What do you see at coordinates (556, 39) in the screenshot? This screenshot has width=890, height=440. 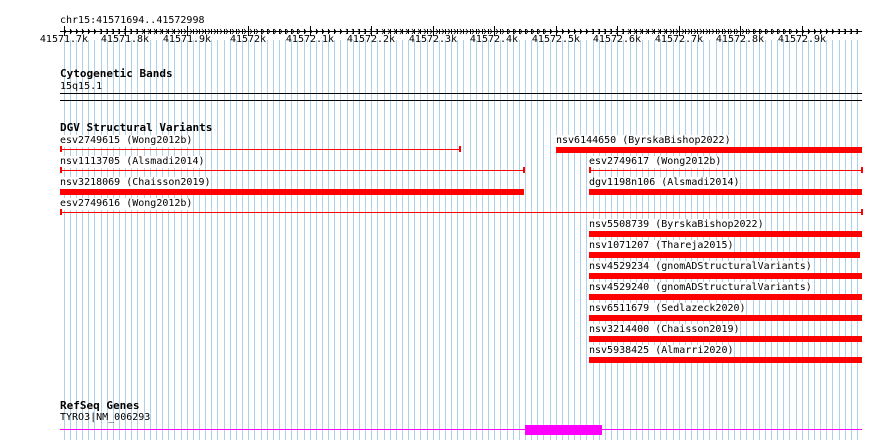 I see `ruler-tick-label: 41572.5k` at bounding box center [556, 39].